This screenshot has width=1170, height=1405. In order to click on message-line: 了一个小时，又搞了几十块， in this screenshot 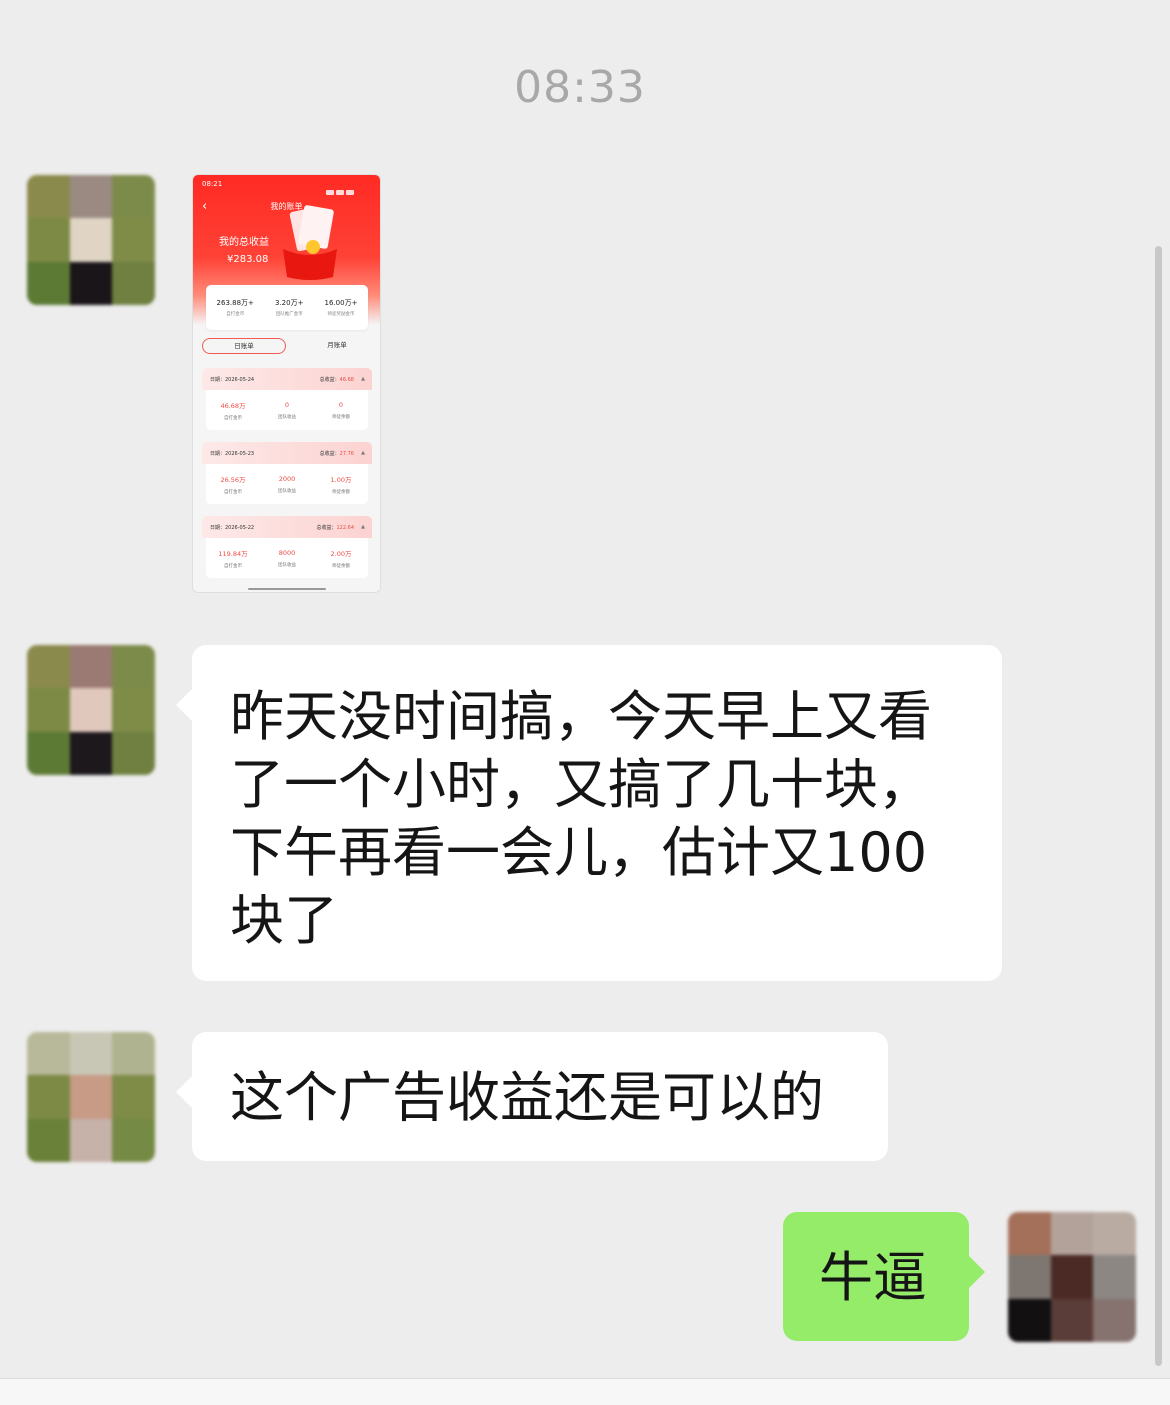, I will do `click(581, 784)`.